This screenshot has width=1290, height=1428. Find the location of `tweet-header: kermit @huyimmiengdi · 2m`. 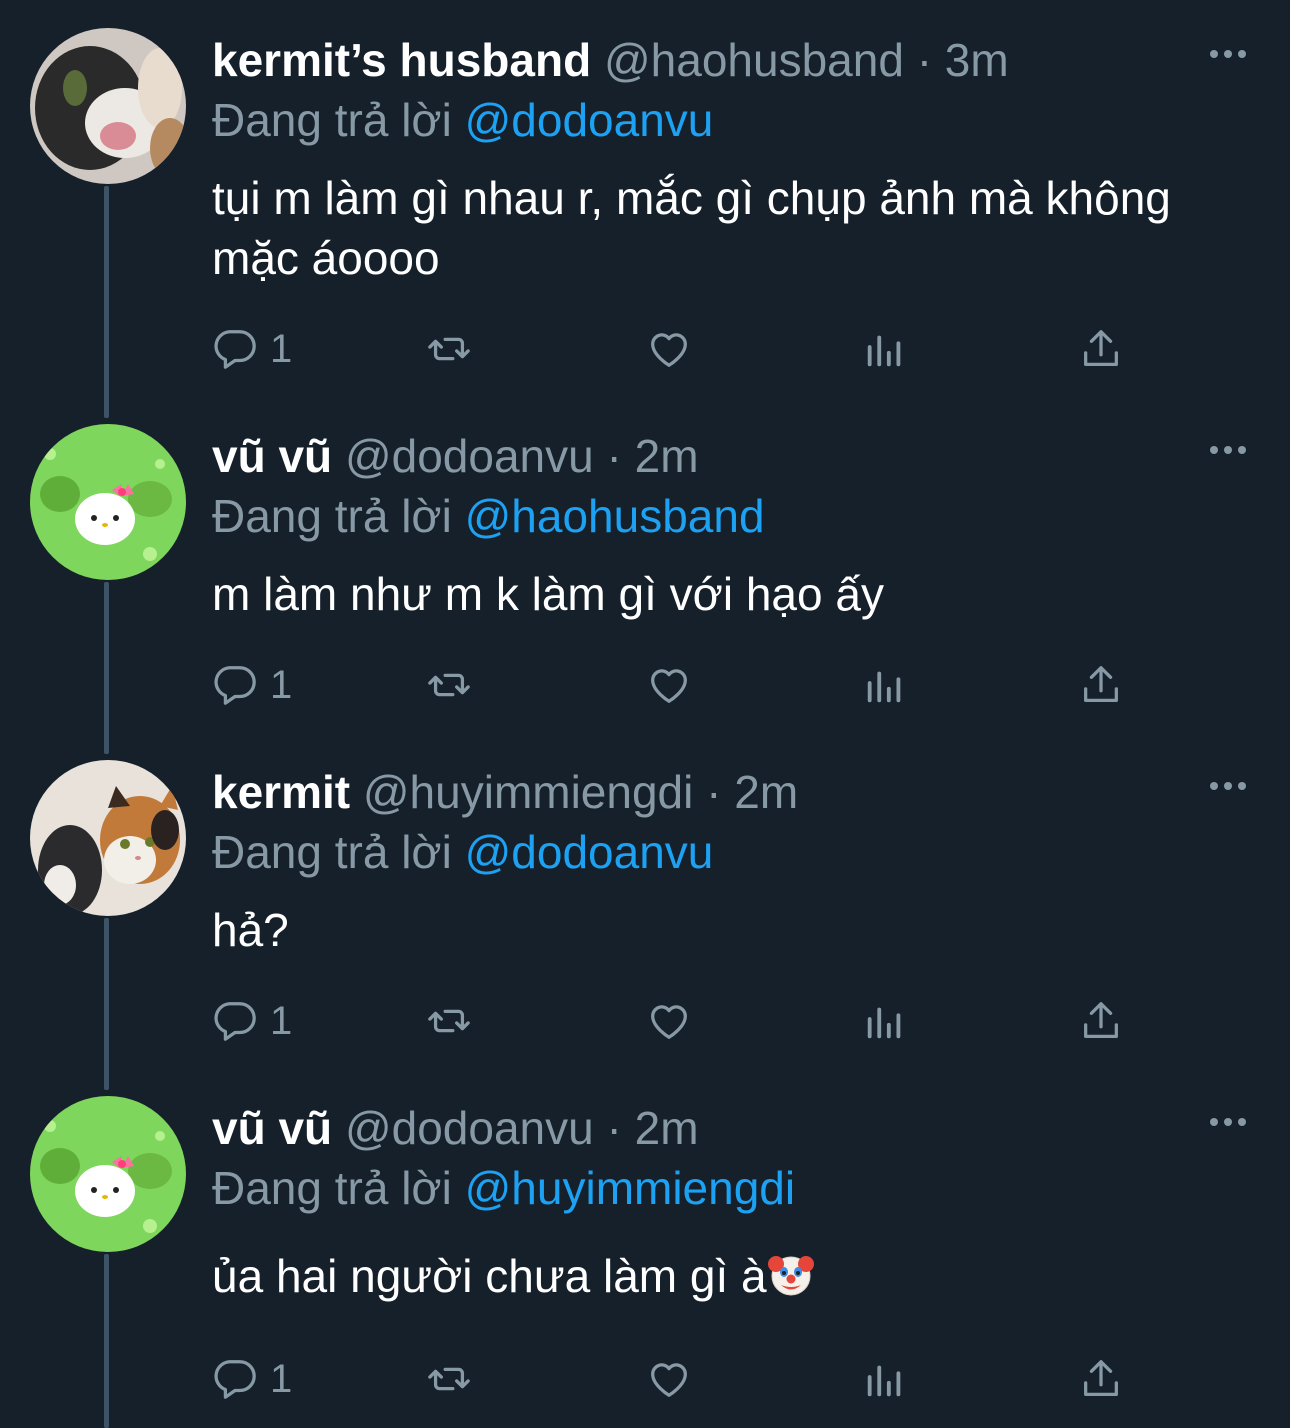

tweet-header: kermit @huyimmiengdi · 2m is located at coordinates (505, 792).